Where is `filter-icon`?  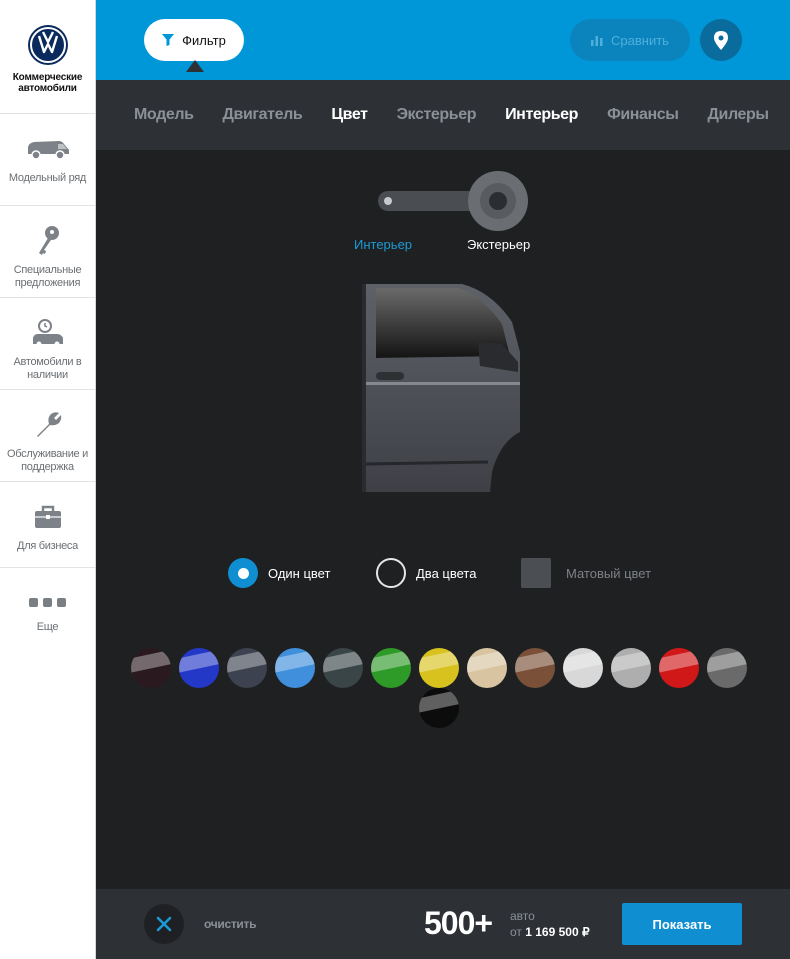
filter-icon is located at coordinates (168, 40).